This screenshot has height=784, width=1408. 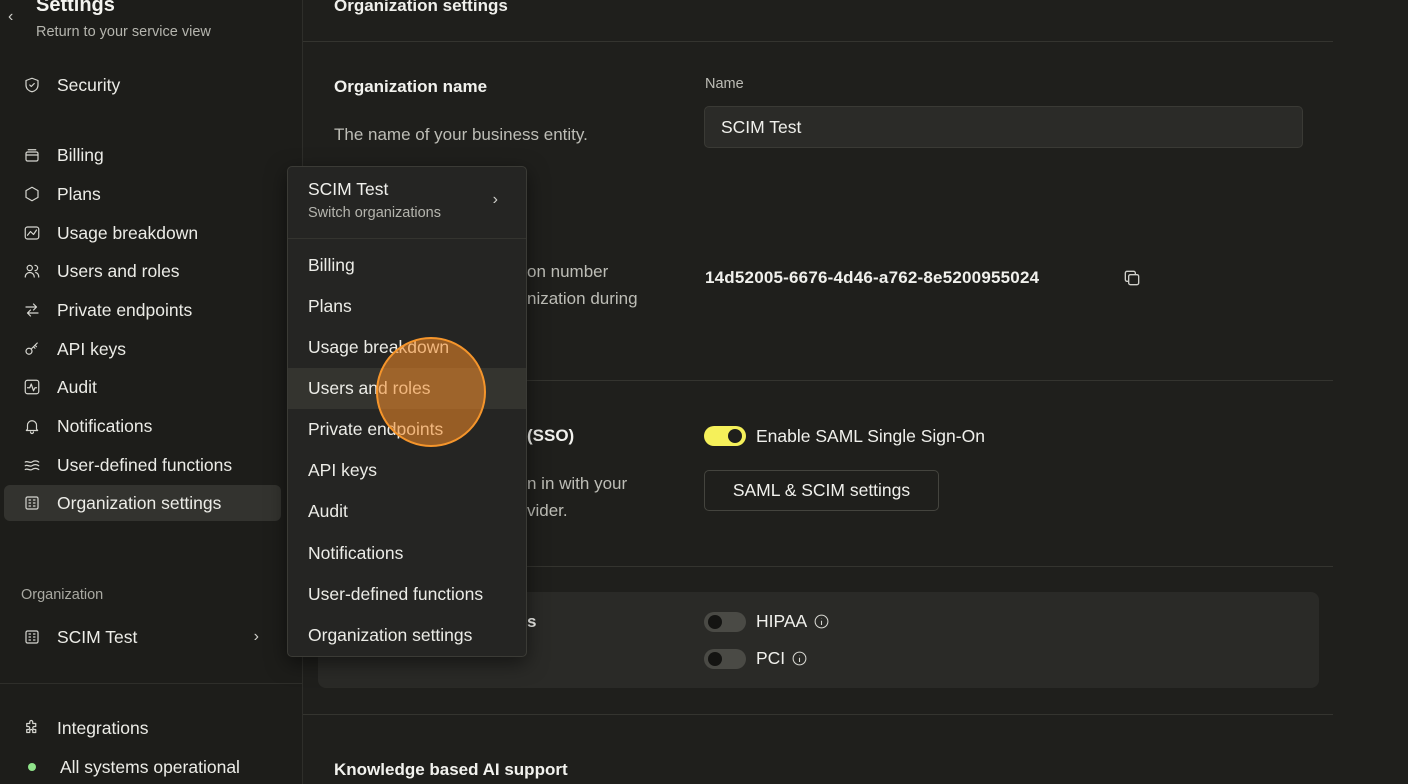 What do you see at coordinates (10, 17) in the screenshot?
I see `chevron-left-icon: ‹` at bounding box center [10, 17].